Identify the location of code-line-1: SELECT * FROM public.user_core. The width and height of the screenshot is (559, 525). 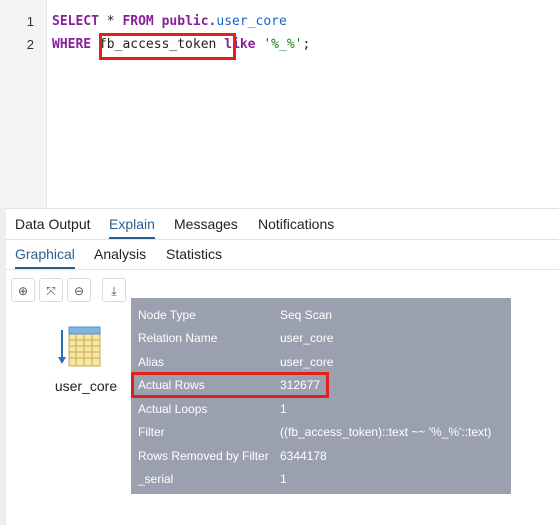
(169, 21).